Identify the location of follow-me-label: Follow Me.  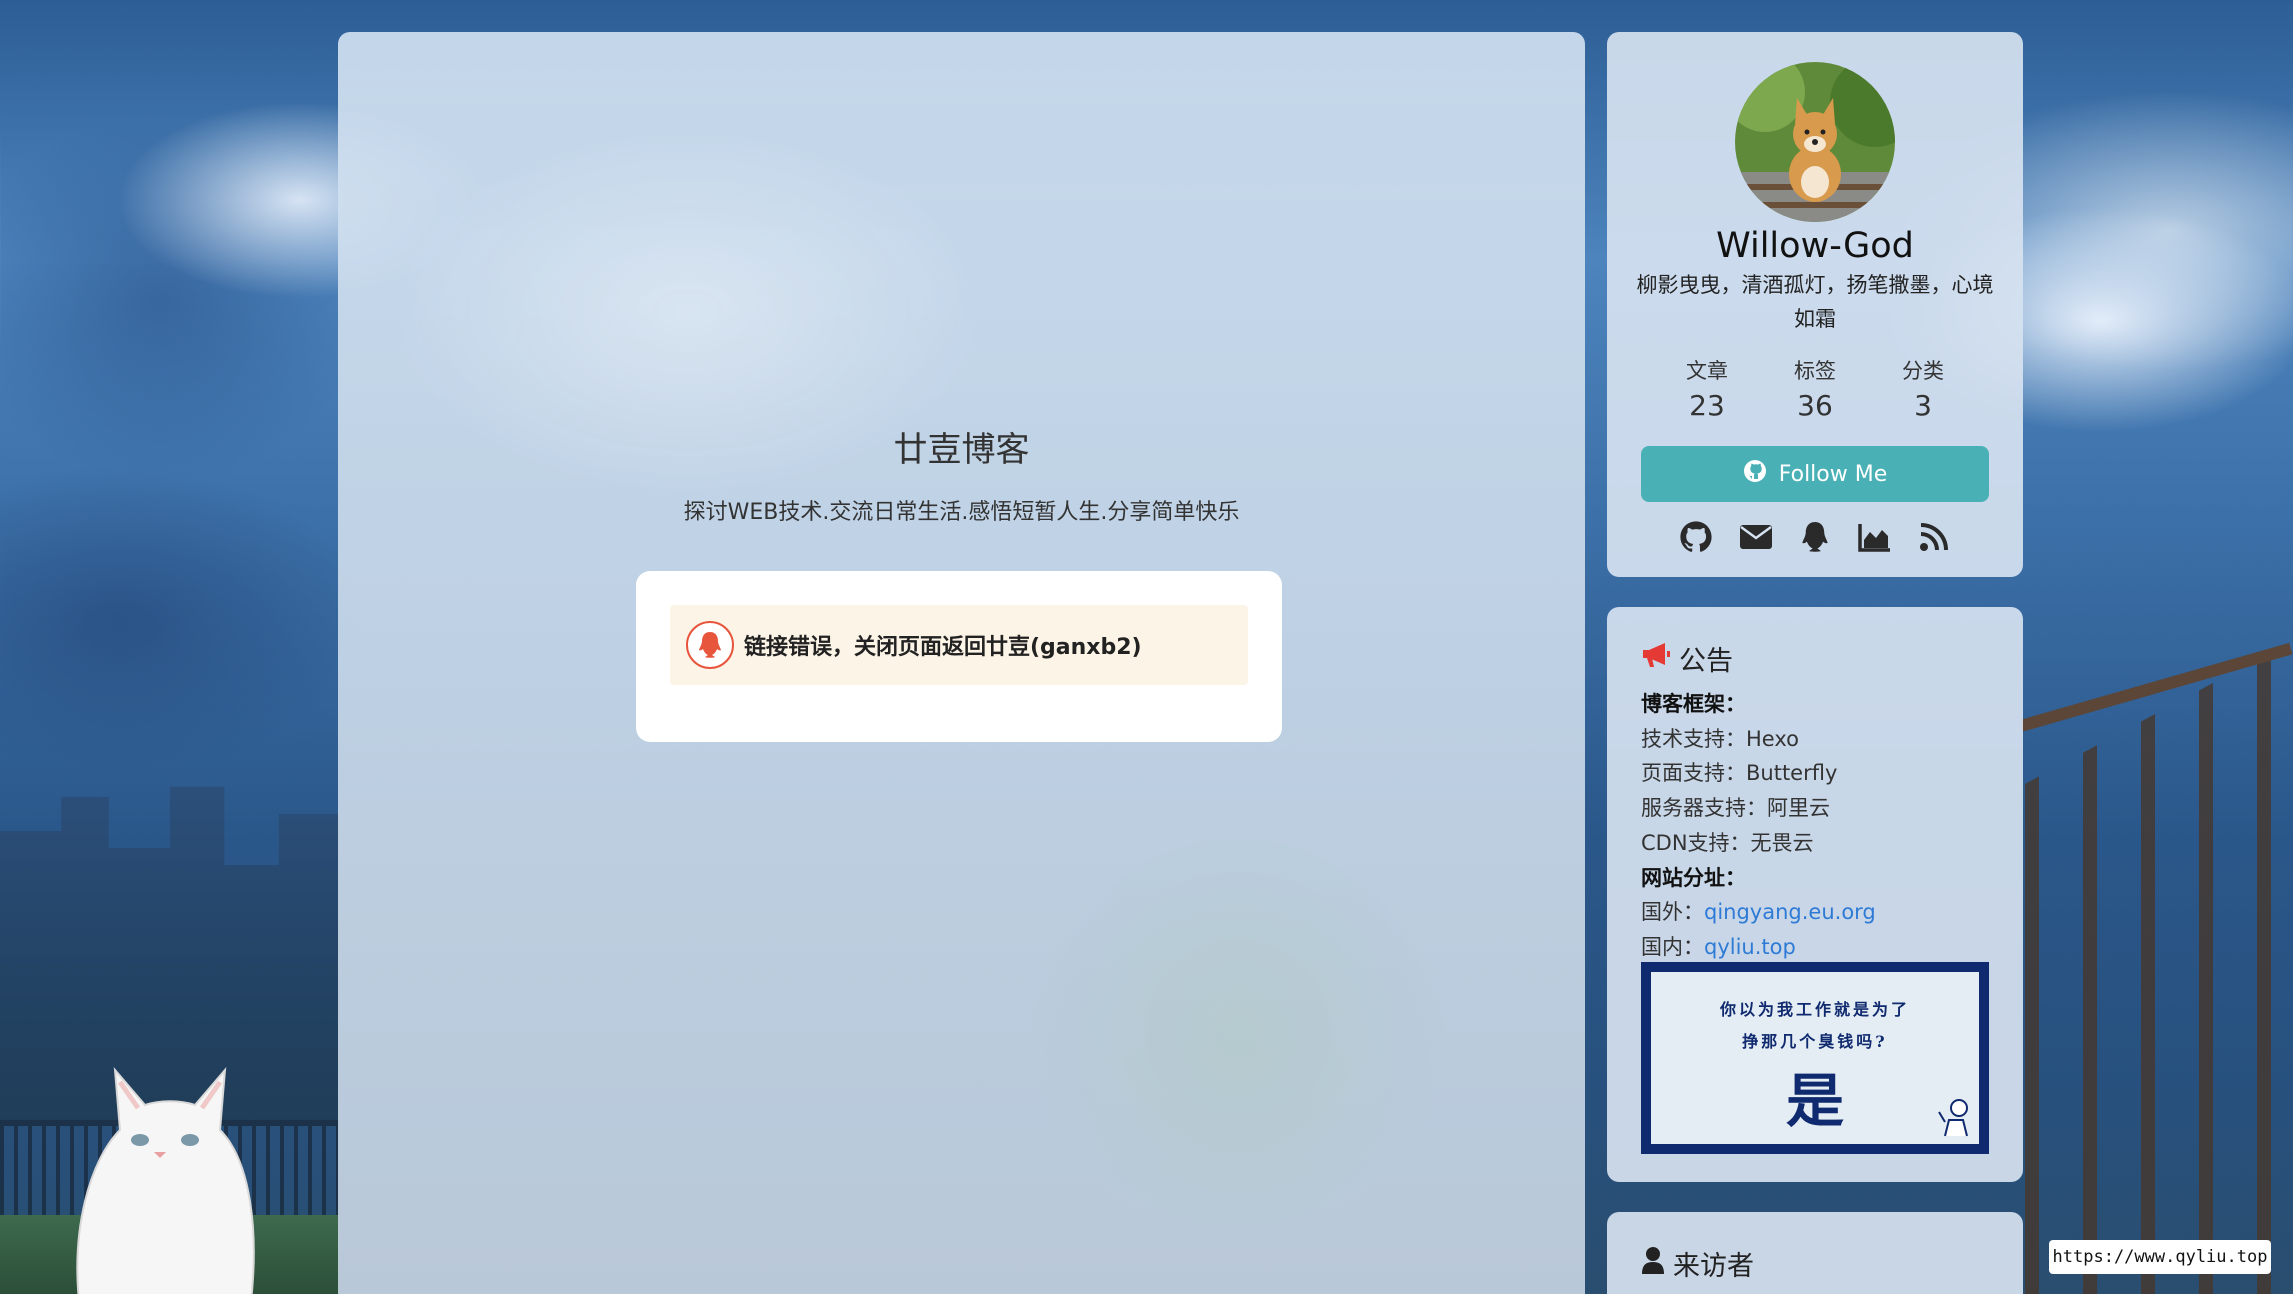
(1833, 474).